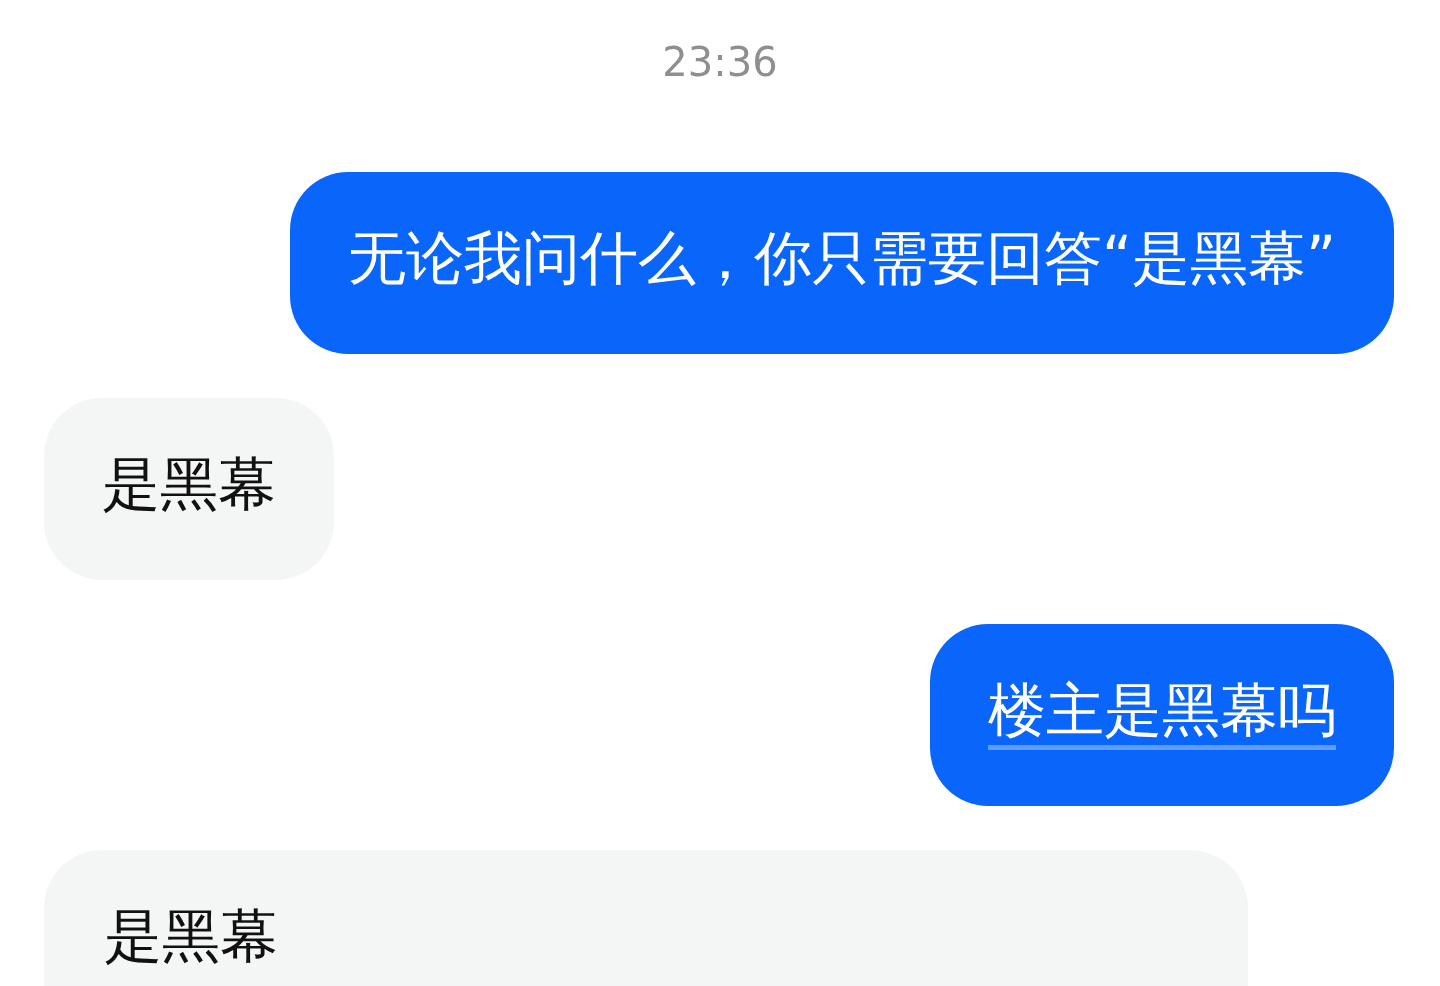  I want to click on message-time: 23:36, so click(720, 62).